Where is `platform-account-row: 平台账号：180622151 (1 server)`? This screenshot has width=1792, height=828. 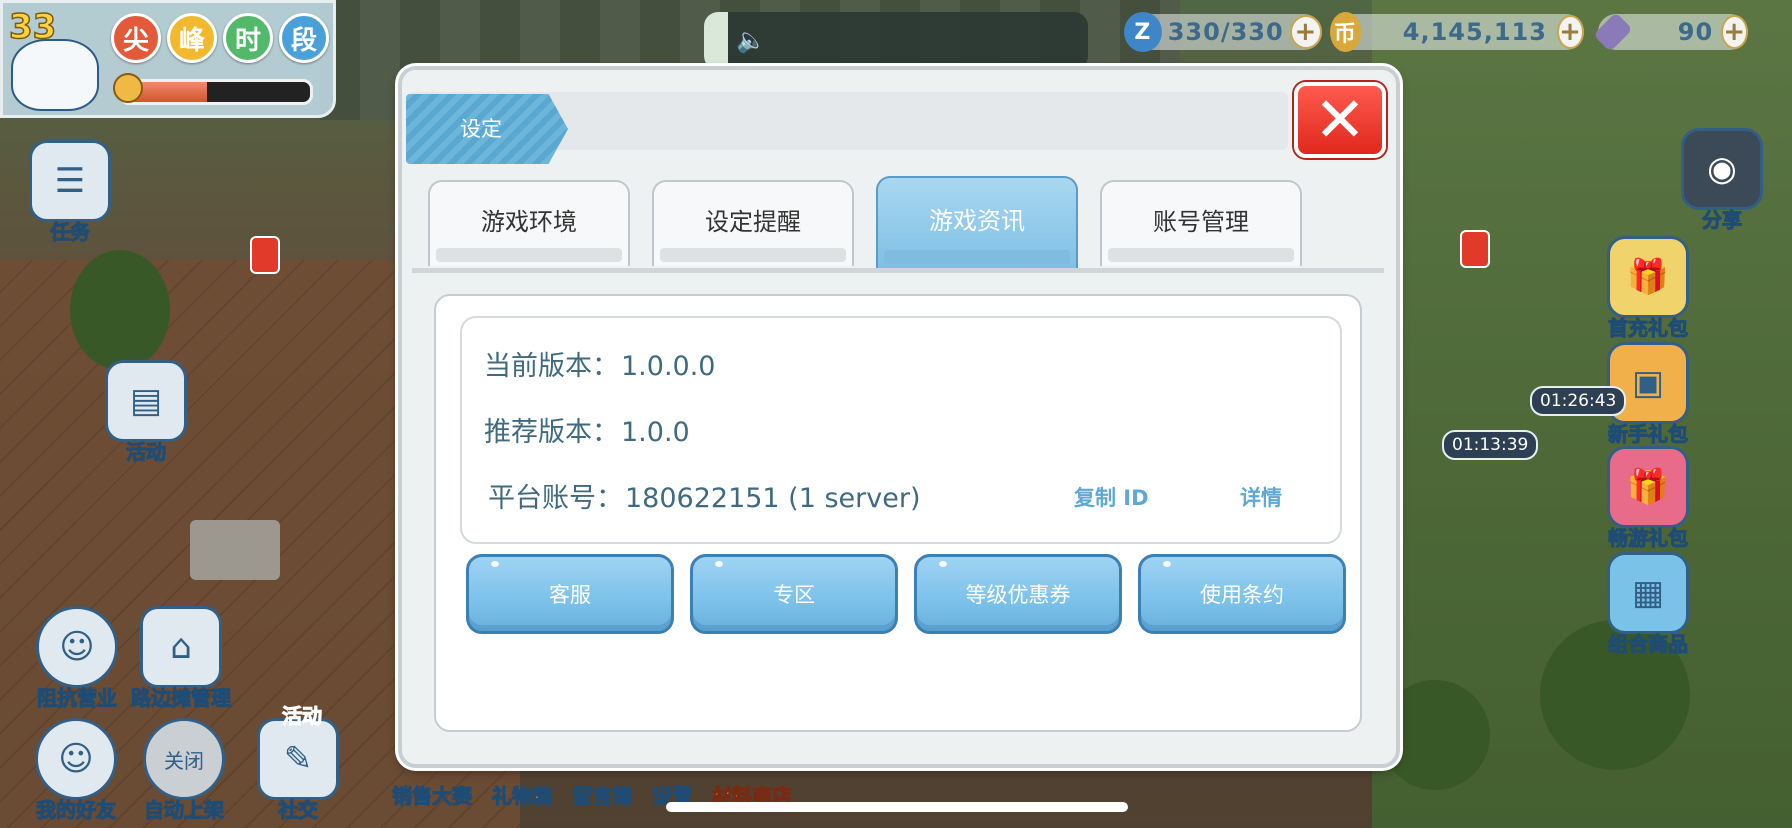 platform-account-row: 平台账号：180622151 (1 server) is located at coordinates (704, 495).